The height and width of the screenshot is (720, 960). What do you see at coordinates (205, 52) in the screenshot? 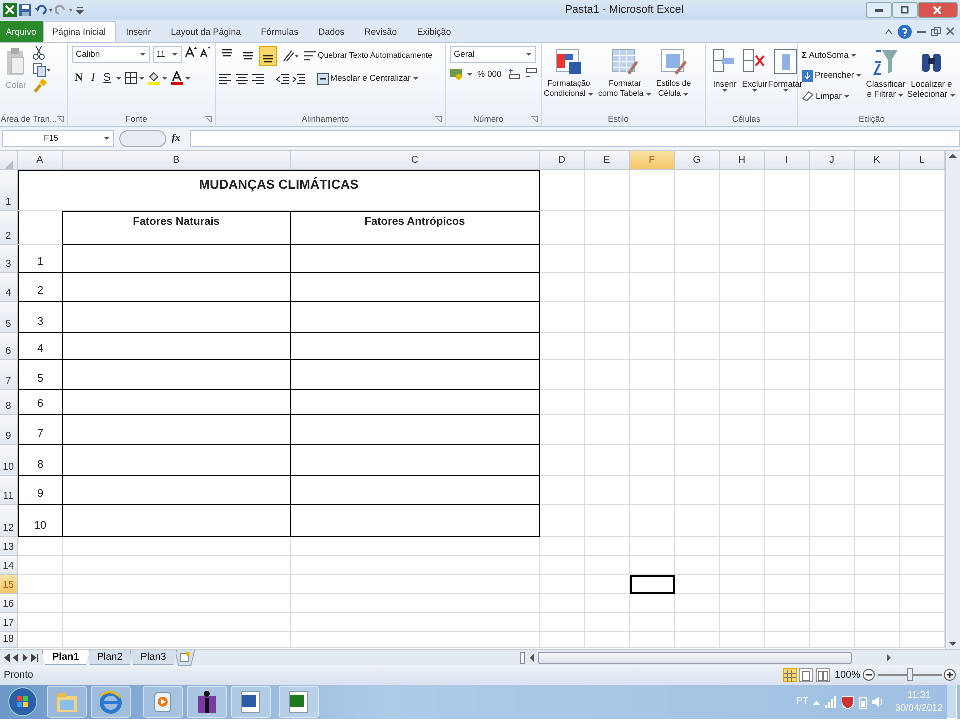
I see `shrink-font-icon` at bounding box center [205, 52].